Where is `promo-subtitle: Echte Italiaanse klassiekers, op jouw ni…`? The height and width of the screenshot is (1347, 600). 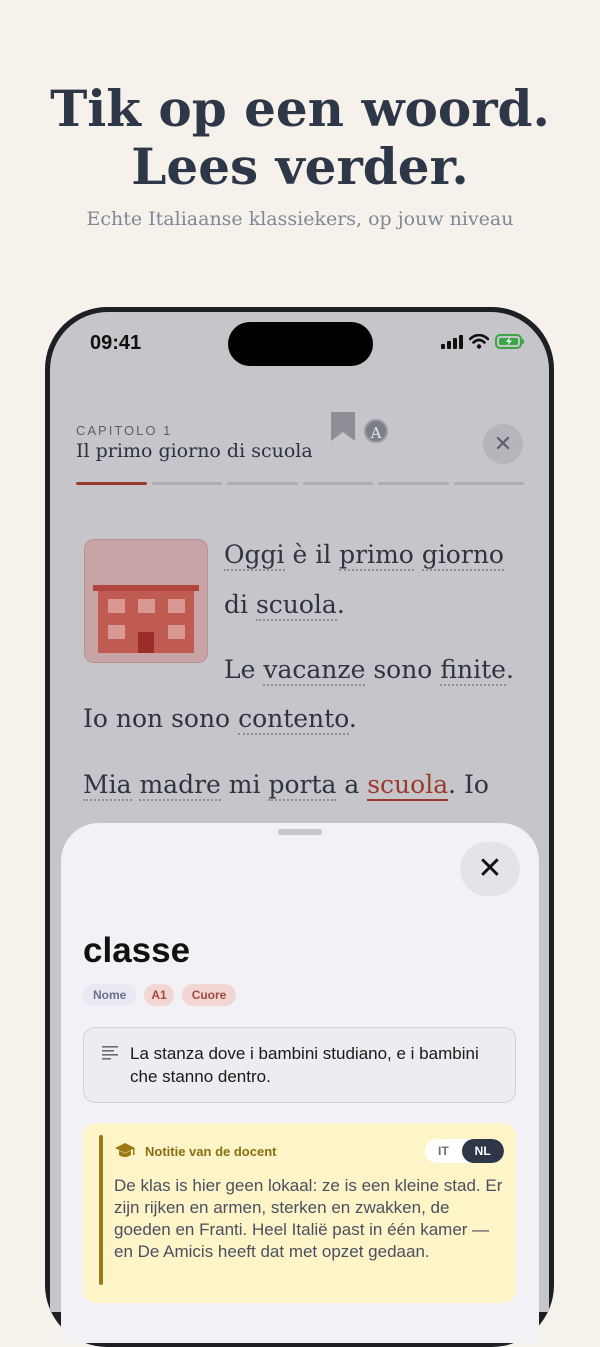 promo-subtitle: Echte Italiaanse klassiekers, op jouw ni… is located at coordinates (300, 219).